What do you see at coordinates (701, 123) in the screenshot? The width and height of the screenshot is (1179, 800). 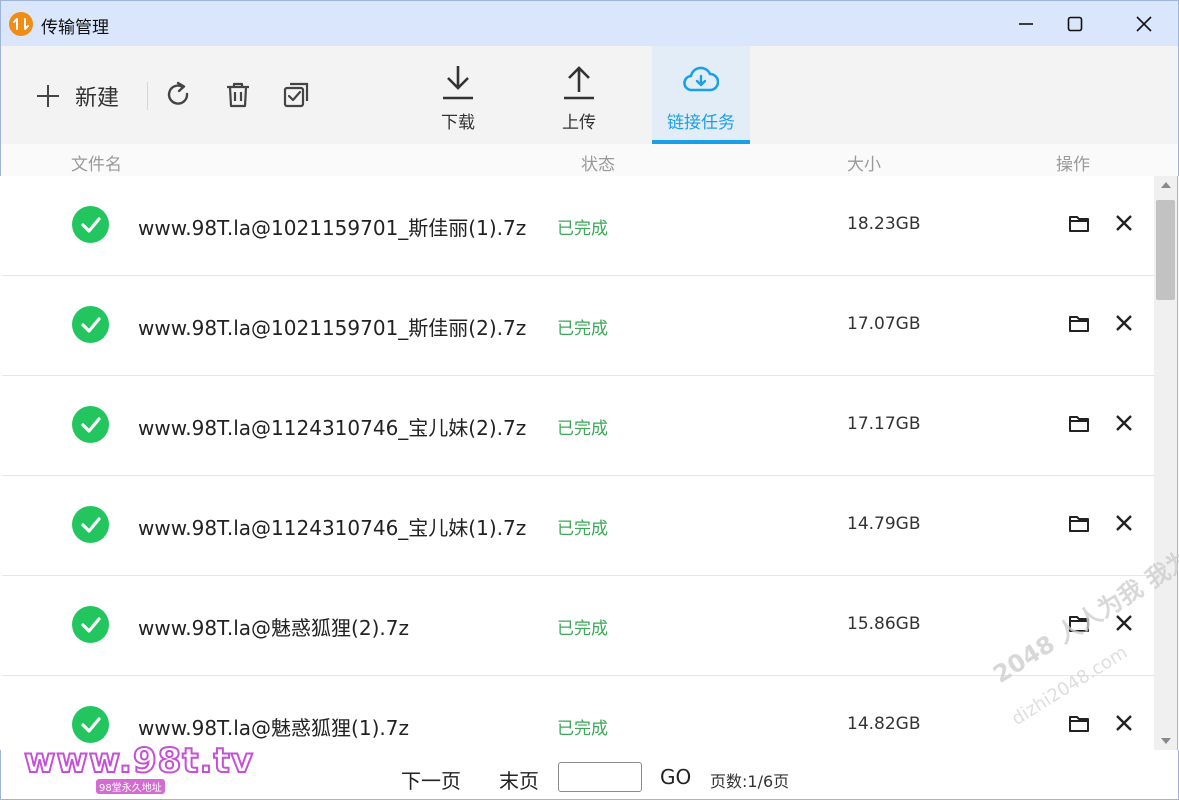 I see `tab-link-tasks-label: 链接任务` at bounding box center [701, 123].